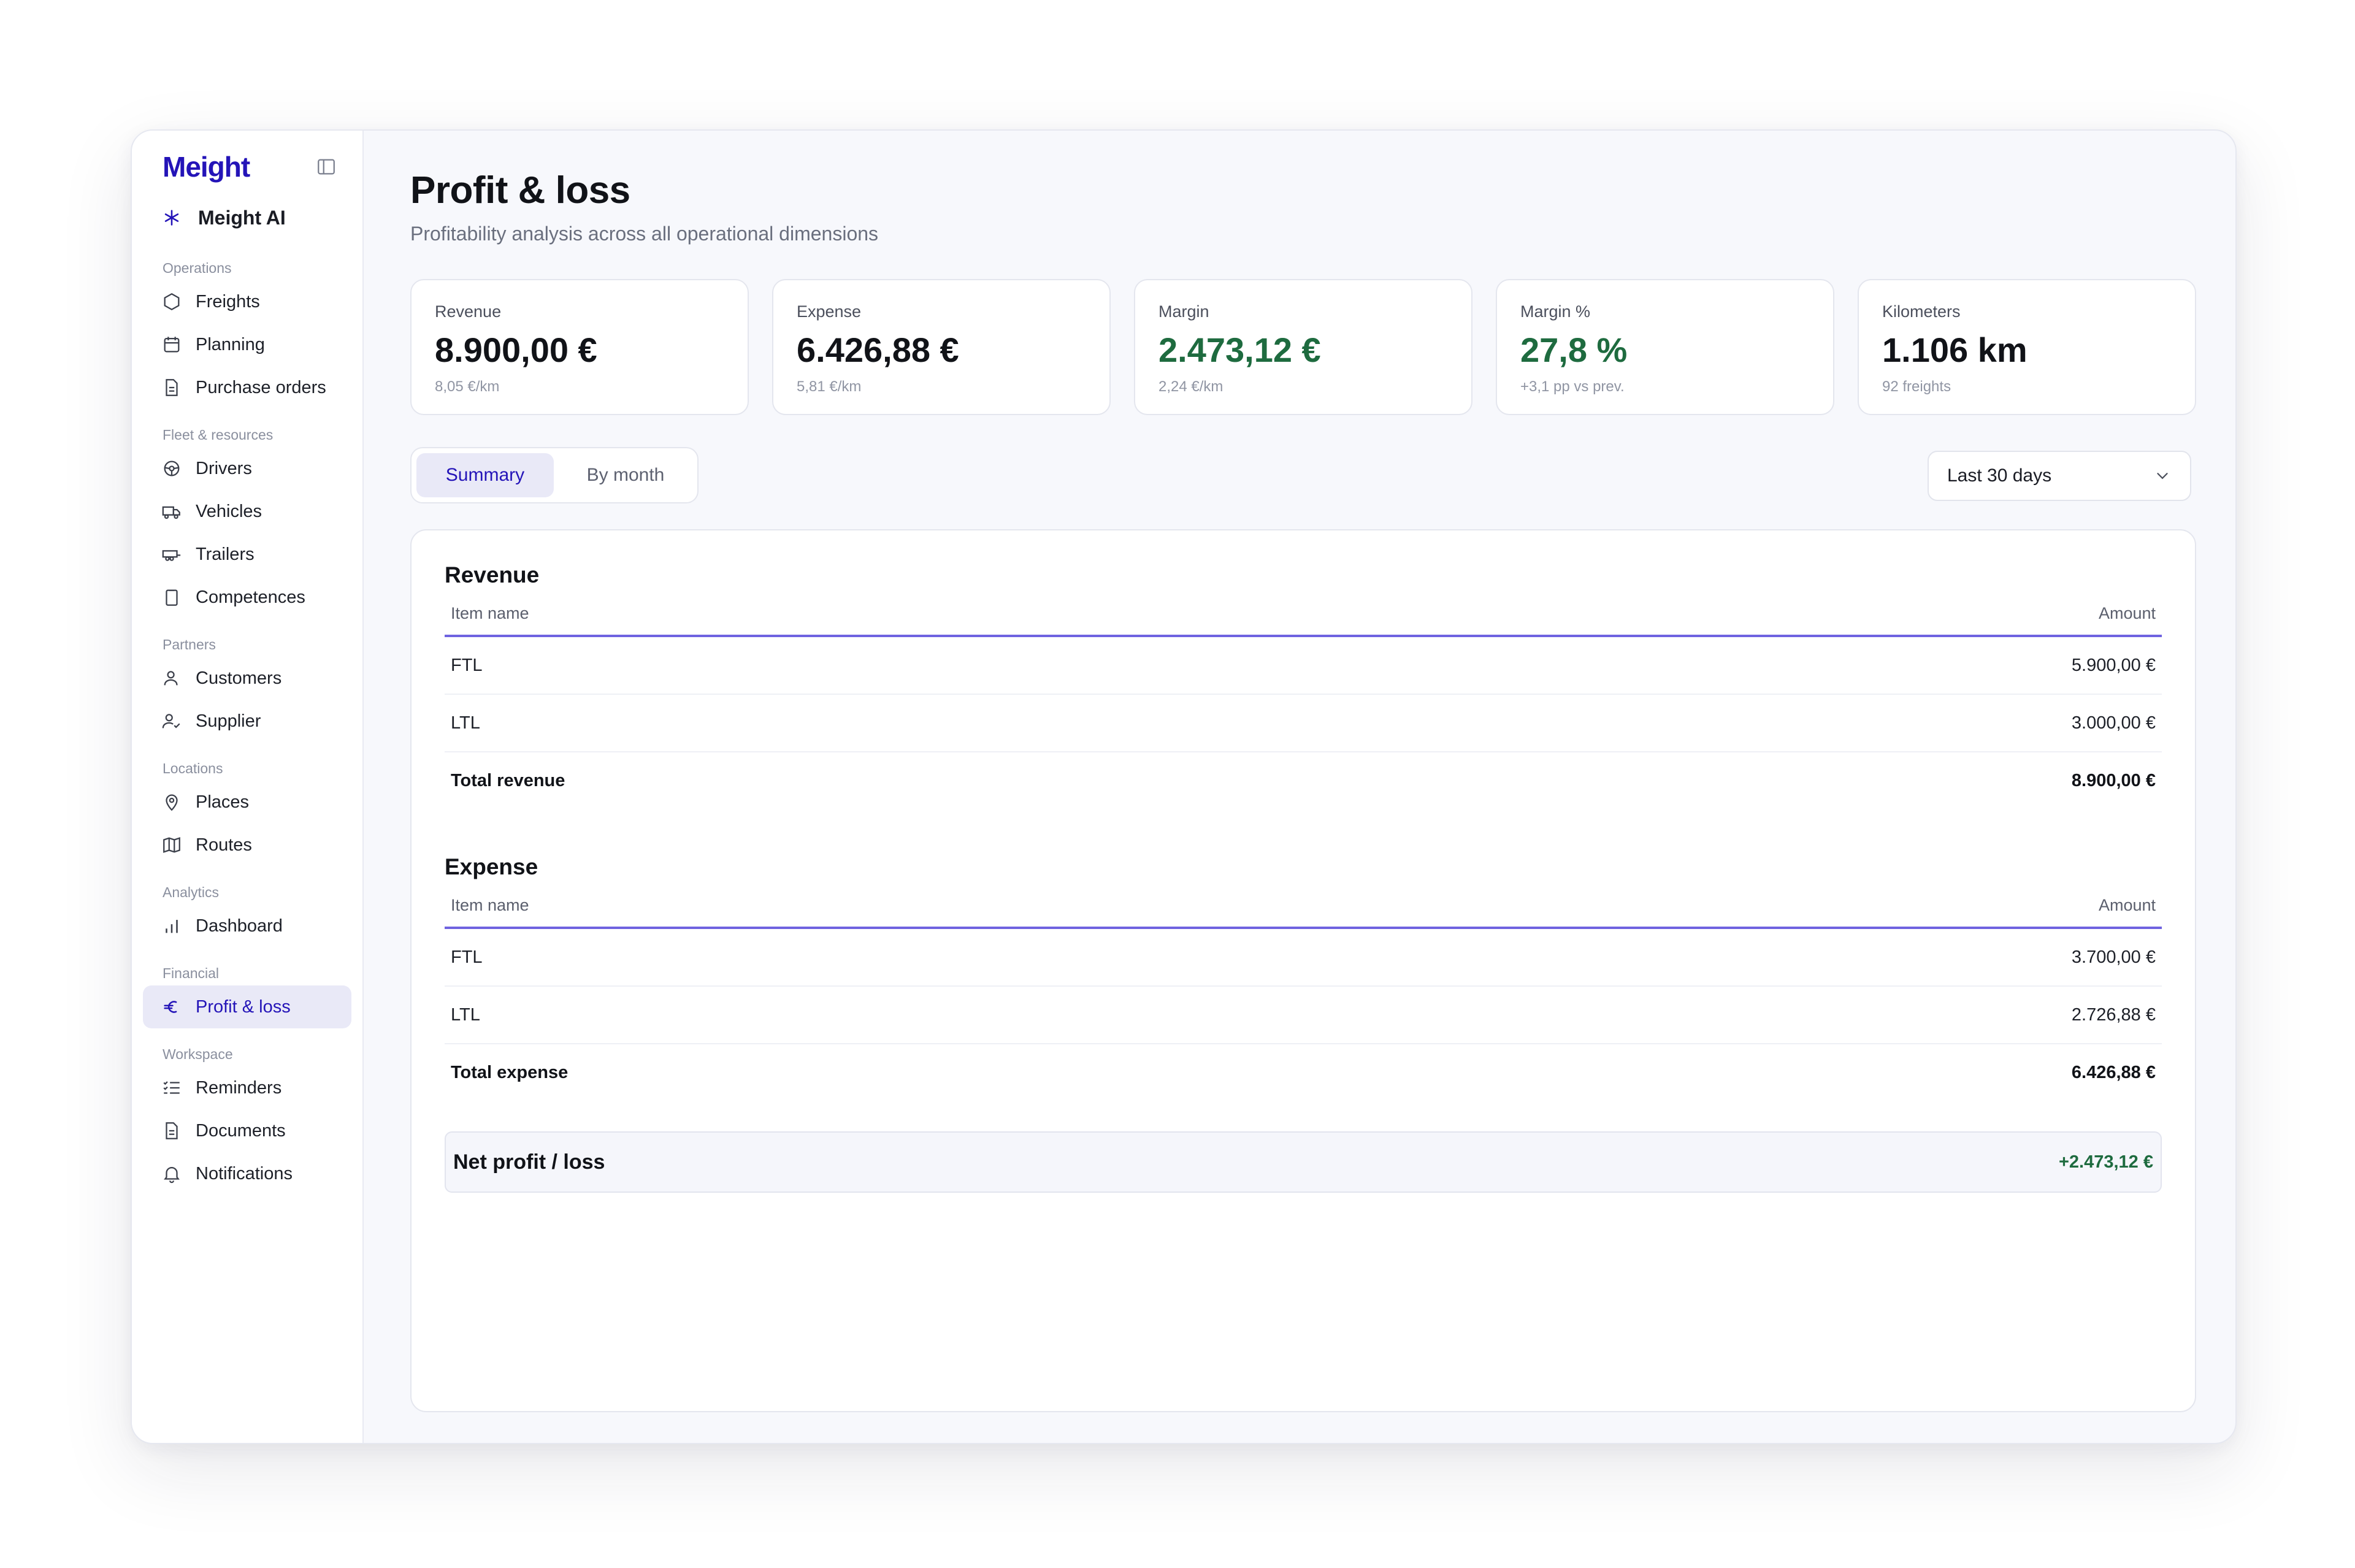 This screenshot has height=1568, width=2355. What do you see at coordinates (239, 678) in the screenshot?
I see `sidebar-item-label: Customers` at bounding box center [239, 678].